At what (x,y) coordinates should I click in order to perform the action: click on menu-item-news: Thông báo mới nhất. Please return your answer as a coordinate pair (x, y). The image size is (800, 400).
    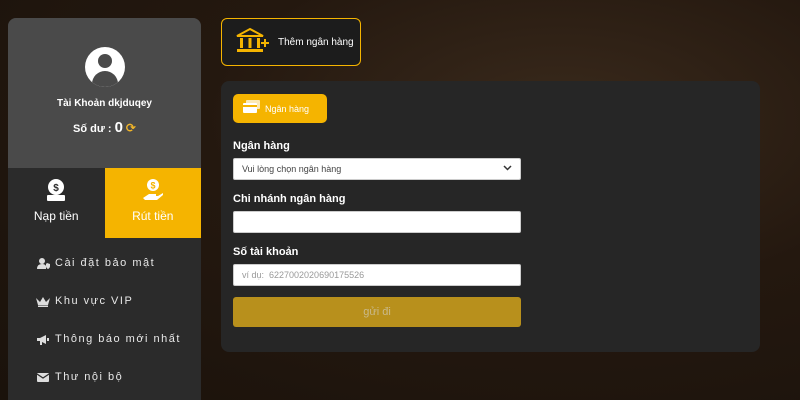
    Looking at the image, I should click on (104, 339).